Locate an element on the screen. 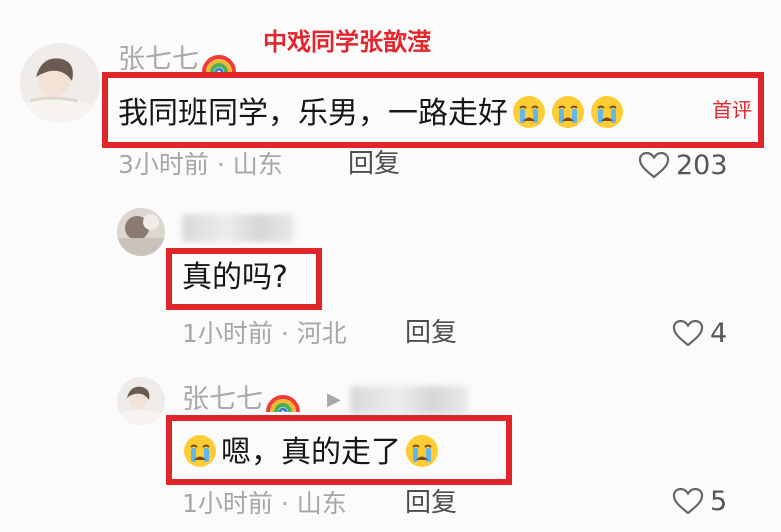  timestamp: 3小时前 is located at coordinates (163, 164).